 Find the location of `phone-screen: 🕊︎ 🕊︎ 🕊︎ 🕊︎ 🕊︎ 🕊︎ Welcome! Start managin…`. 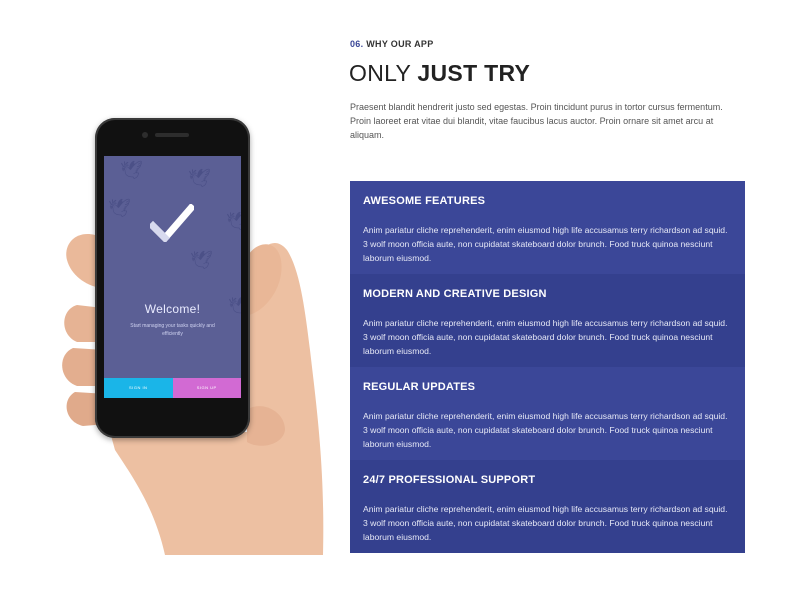

phone-screen: 🕊︎ 🕊︎ 🕊︎ 🕊︎ 🕊︎ 🕊︎ Welcome! Start managin… is located at coordinates (172, 277).